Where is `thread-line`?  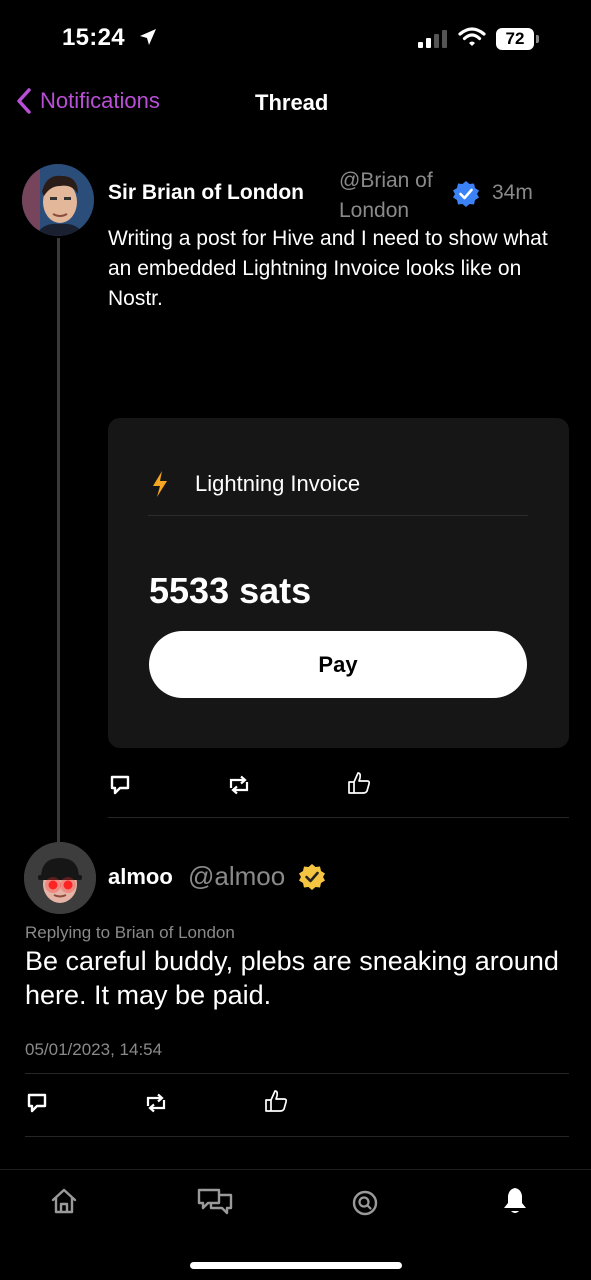
thread-line is located at coordinates (58, 540).